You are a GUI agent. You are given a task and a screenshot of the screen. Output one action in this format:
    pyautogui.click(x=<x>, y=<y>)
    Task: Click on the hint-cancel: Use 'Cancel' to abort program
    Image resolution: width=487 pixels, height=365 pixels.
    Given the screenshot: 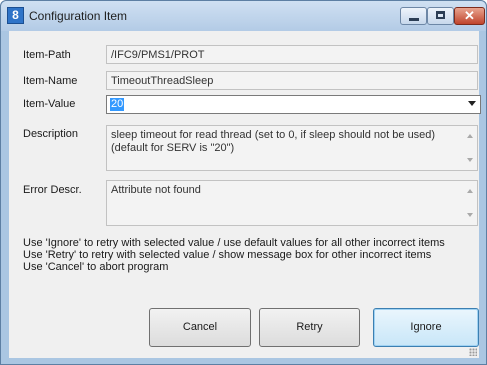 What is the action you would take?
    pyautogui.click(x=96, y=267)
    